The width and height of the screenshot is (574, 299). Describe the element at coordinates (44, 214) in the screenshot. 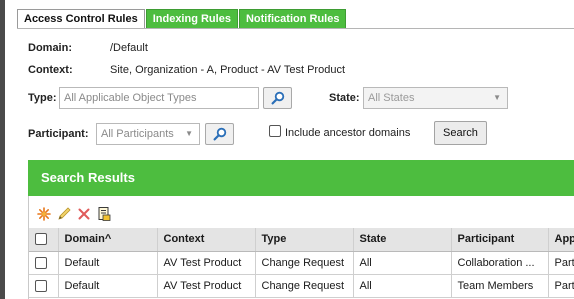

I see `new-rule-icon` at that location.